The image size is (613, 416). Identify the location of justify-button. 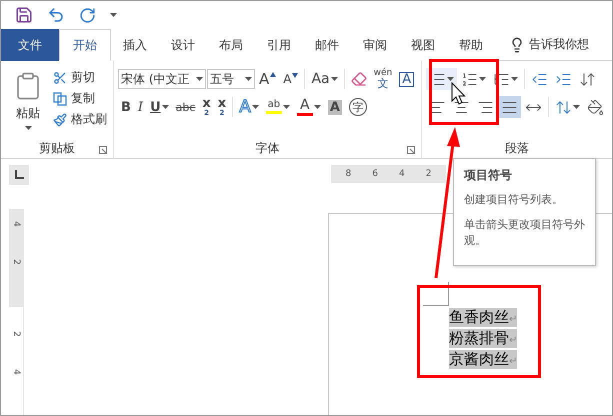
(509, 107).